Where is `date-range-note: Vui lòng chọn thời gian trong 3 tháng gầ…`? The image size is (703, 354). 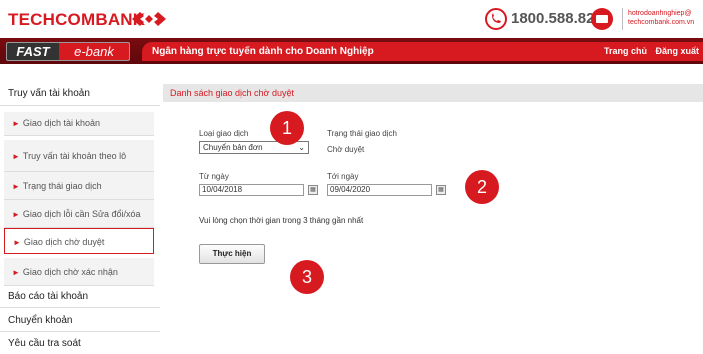
date-range-note: Vui lòng chọn thời gian trong 3 tháng gầ… is located at coordinates (281, 220).